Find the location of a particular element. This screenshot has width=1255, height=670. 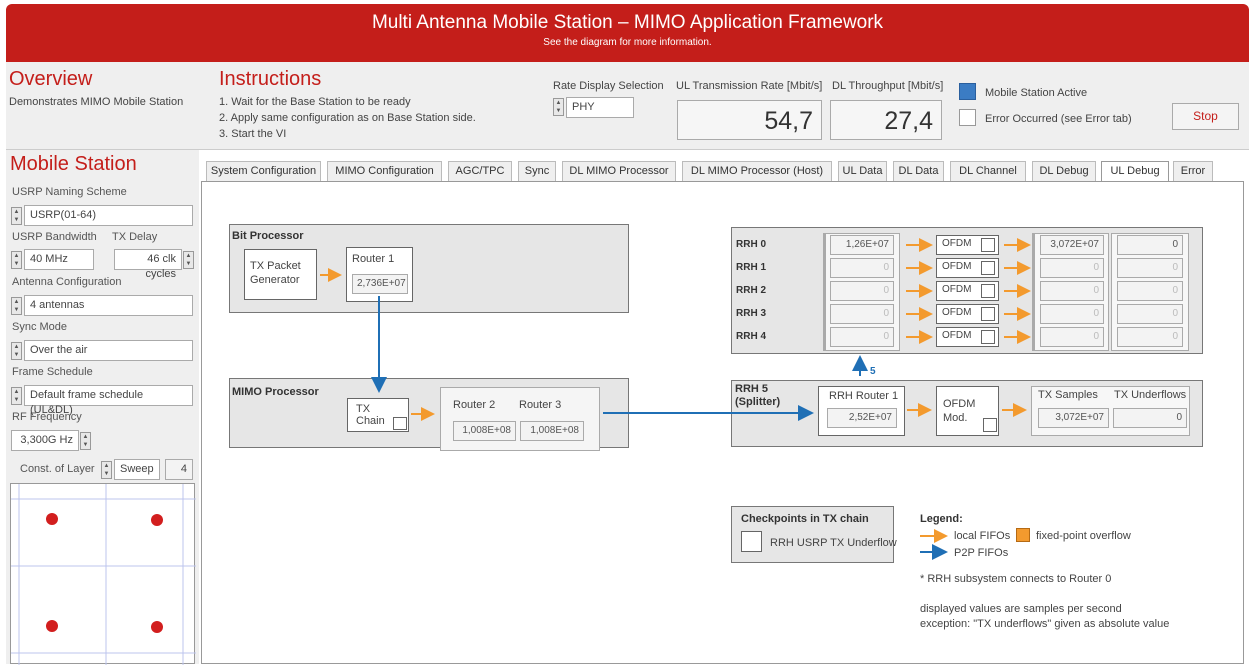

active-label: Mobile Station Active is located at coordinates (1036, 93).